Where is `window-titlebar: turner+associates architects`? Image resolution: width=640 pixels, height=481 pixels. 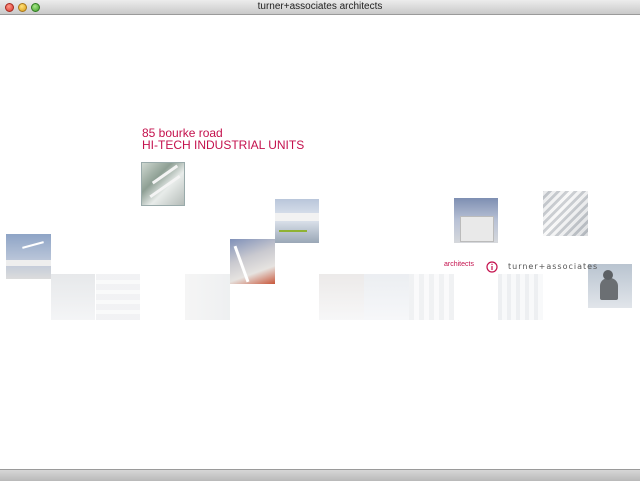 window-titlebar: turner+associates architects is located at coordinates (320, 7).